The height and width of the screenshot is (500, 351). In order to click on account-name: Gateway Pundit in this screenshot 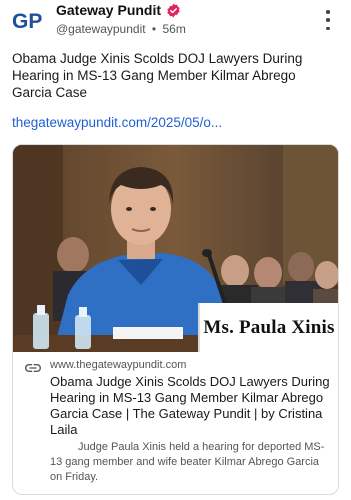, I will do `click(108, 10)`.